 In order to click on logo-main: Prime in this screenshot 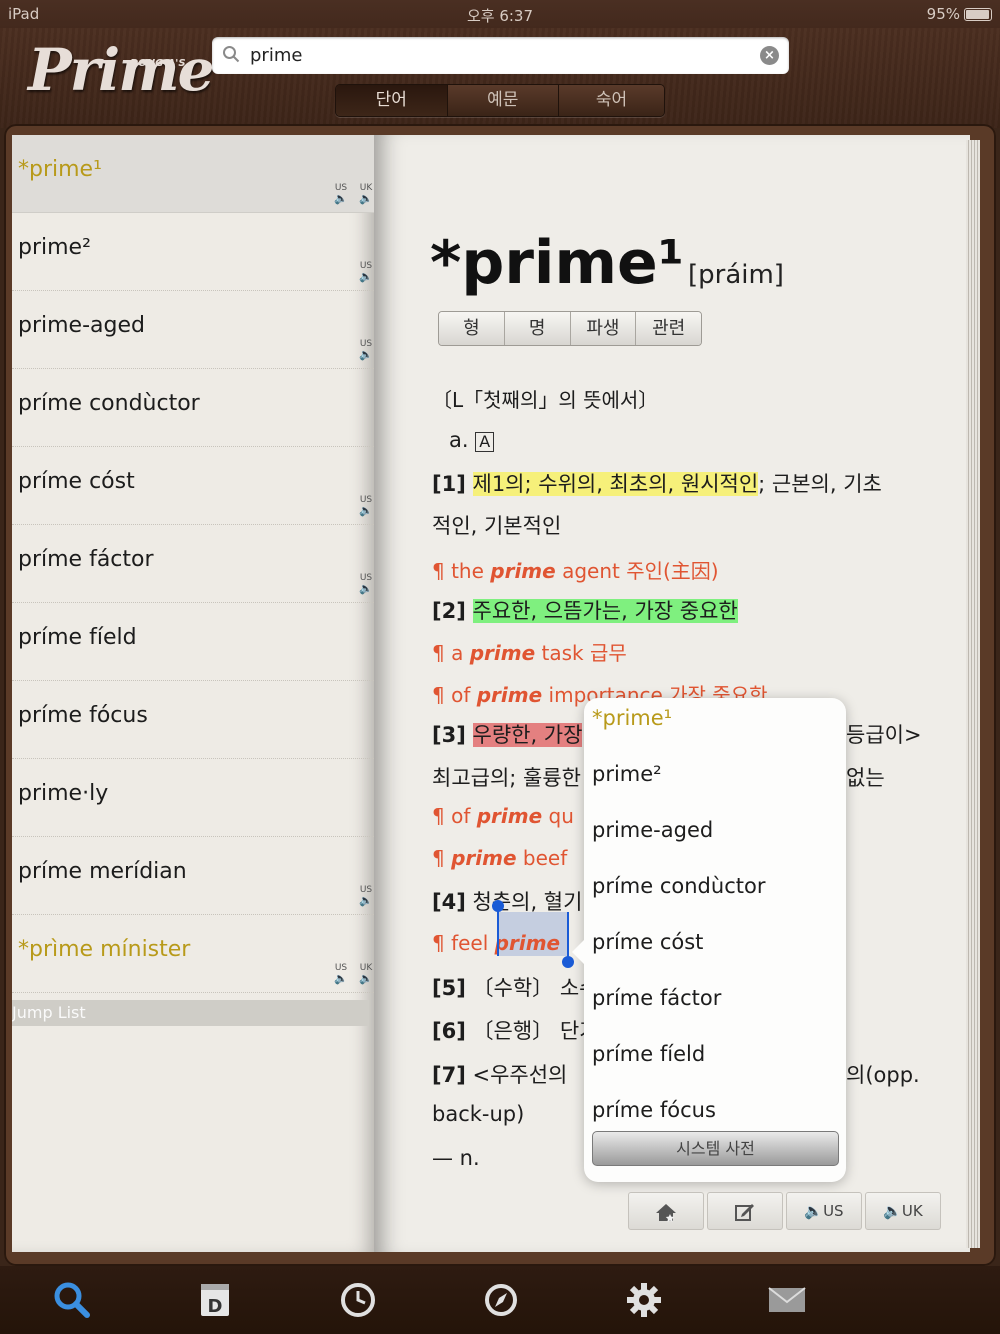, I will do `click(121, 70)`.